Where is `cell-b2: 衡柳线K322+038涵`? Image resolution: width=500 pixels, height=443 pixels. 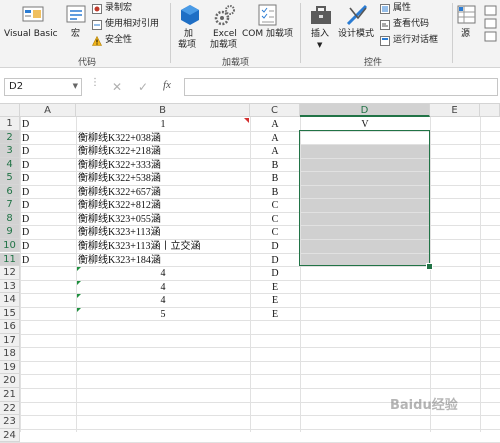 cell-b2: 衡柳线K322+038涵 is located at coordinates (119, 139).